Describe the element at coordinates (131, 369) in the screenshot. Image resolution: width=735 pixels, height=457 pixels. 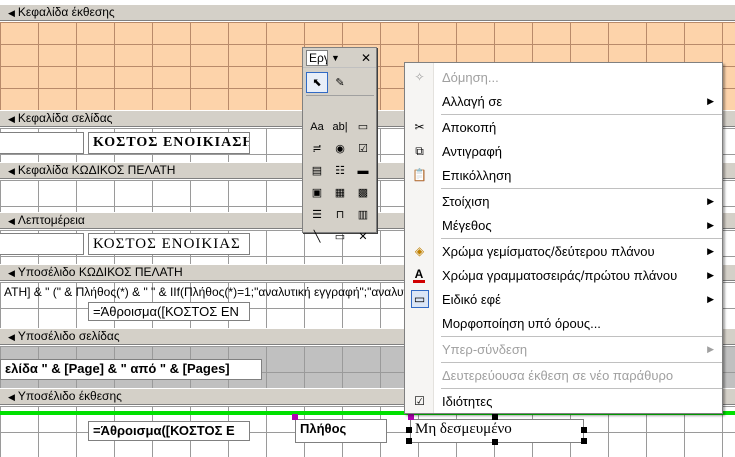
I see `page-number-textbox: ελίδα " & [Page] & " από " & [Pages]` at that location.